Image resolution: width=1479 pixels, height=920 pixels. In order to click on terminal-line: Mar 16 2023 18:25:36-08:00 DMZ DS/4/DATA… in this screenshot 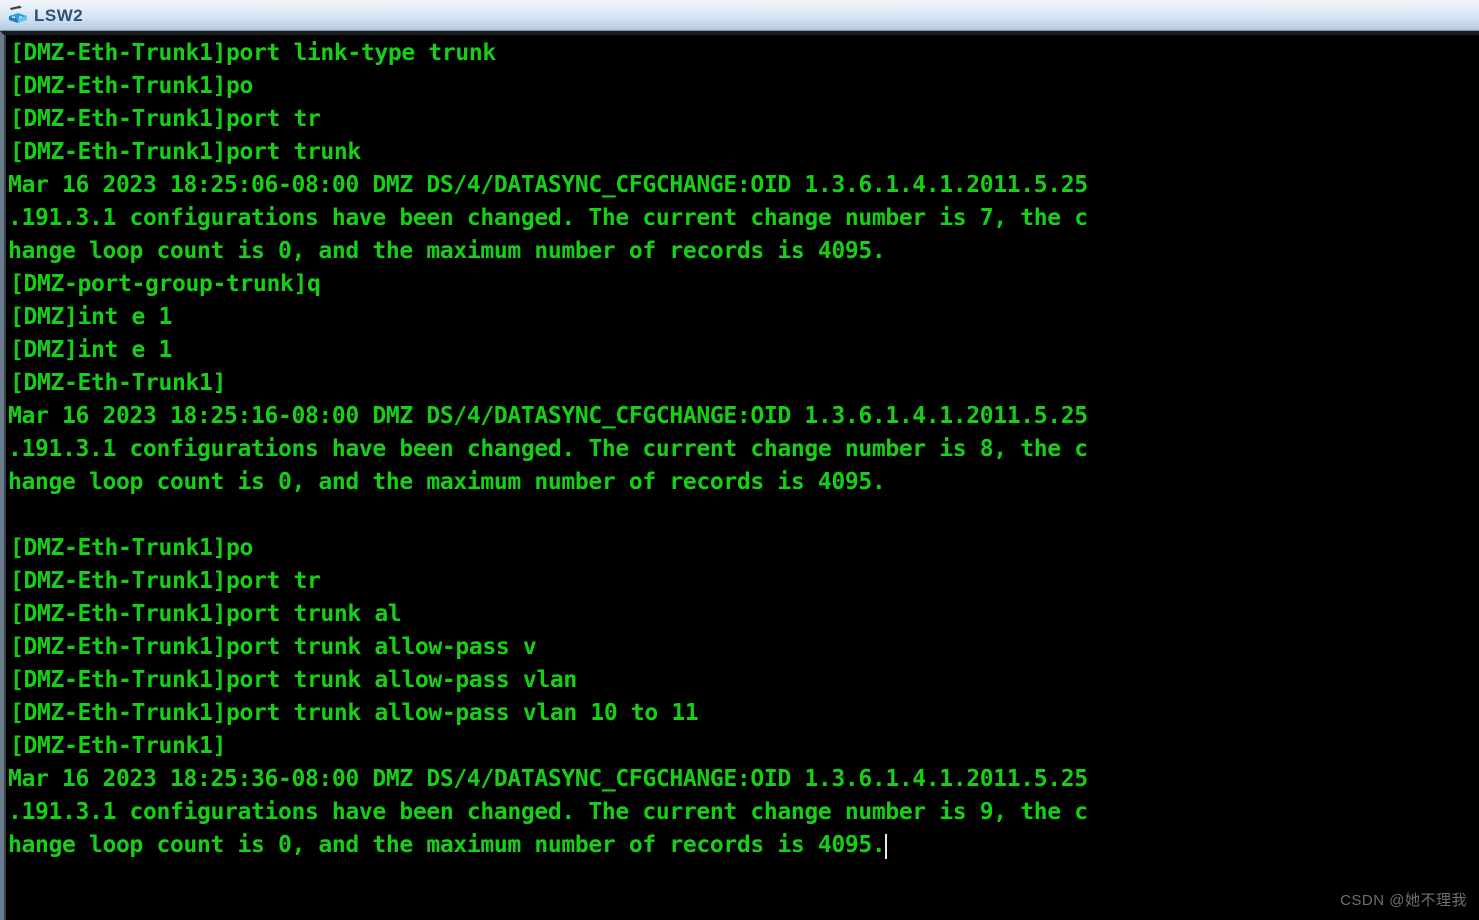, I will do `click(548, 779)`.